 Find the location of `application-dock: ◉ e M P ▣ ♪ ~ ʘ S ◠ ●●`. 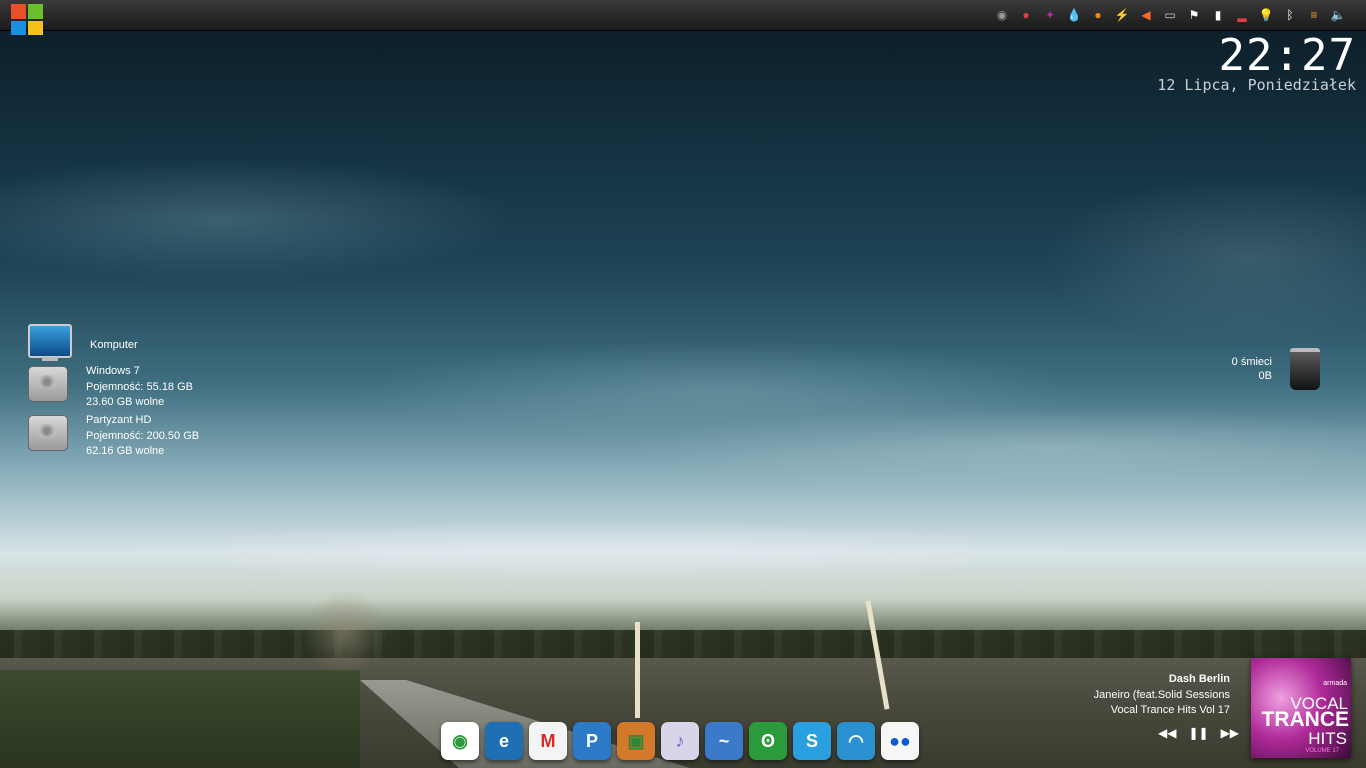

application-dock: ◉ e M P ▣ ♪ ~ ʘ S ◠ ●● is located at coordinates (680, 741).